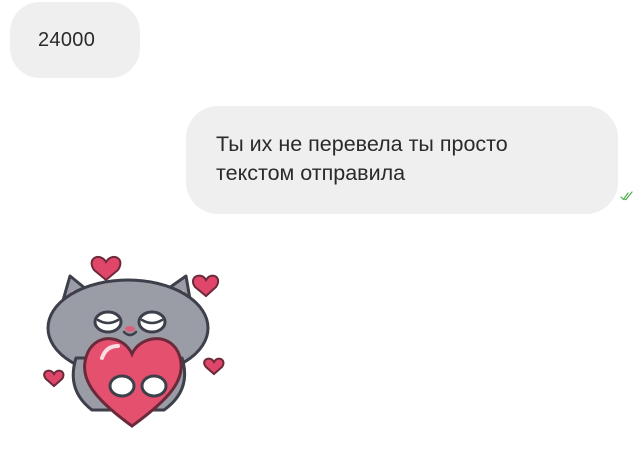  I want to click on incoming-message-bubble: 24000, so click(75, 40).